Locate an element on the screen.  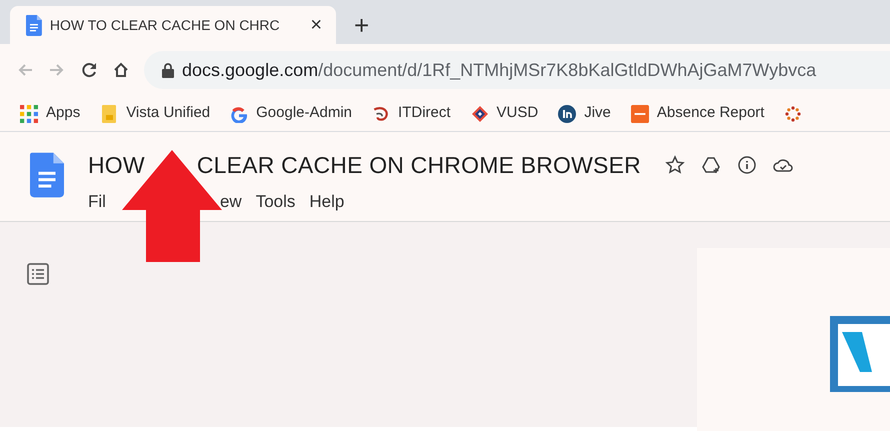
bookmark: ITDirect is located at coordinates (411, 113).